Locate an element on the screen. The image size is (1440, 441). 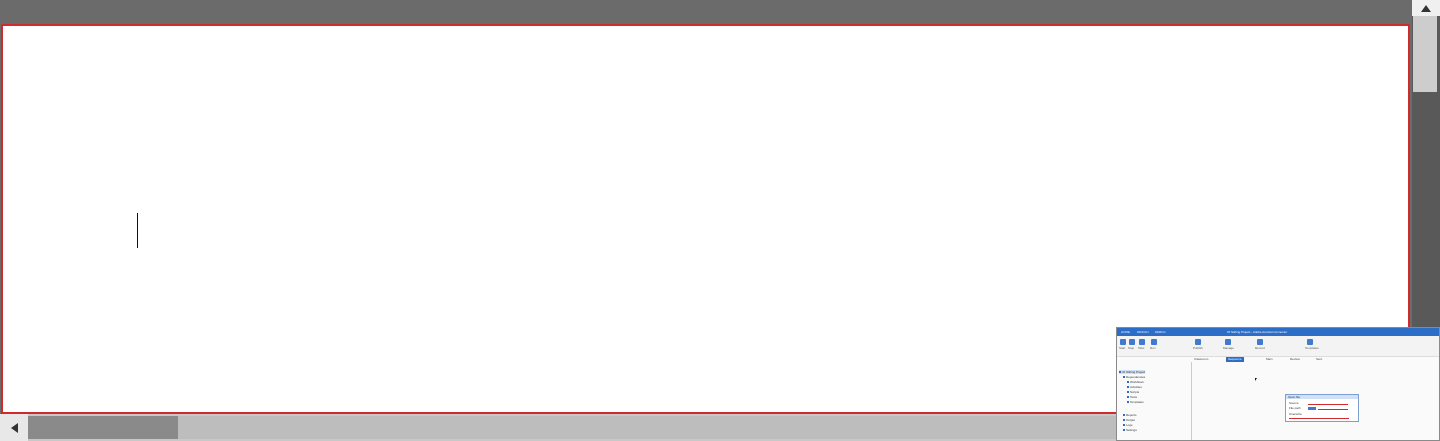
tree-item: Reports is located at coordinates (1131, 415).